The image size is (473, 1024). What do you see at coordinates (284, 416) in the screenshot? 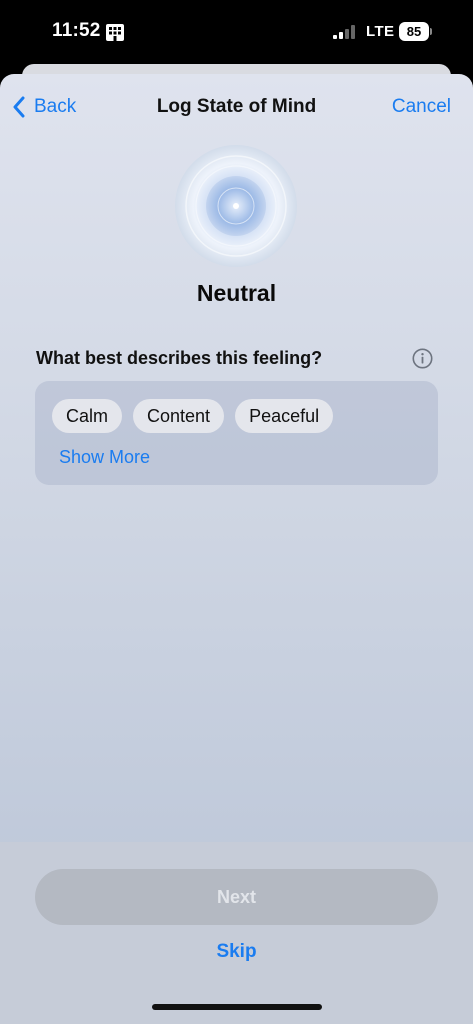
I see `feeling-chip-peaceful: Peaceful` at bounding box center [284, 416].